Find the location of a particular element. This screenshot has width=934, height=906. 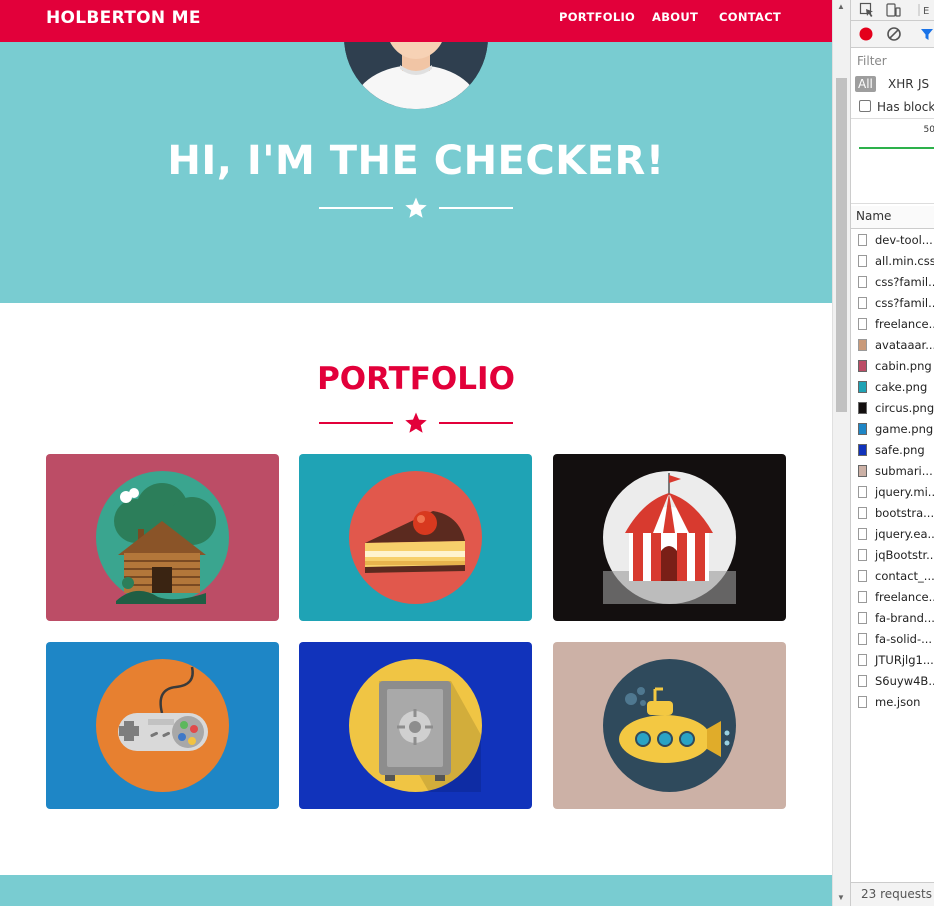

portfolio-item-cabin is located at coordinates (162, 537).